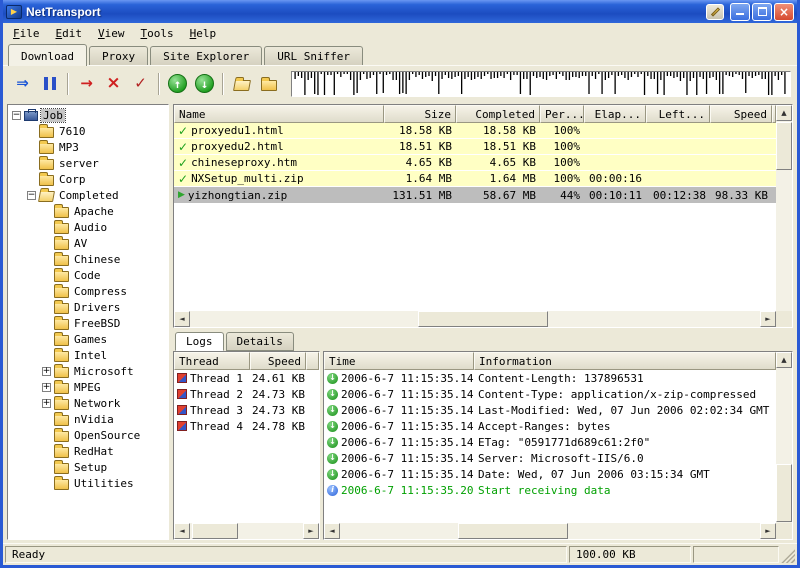 Image resolution: width=800 pixels, height=568 pixels. I want to click on tree-item-corp: Corp, so click(88, 179).